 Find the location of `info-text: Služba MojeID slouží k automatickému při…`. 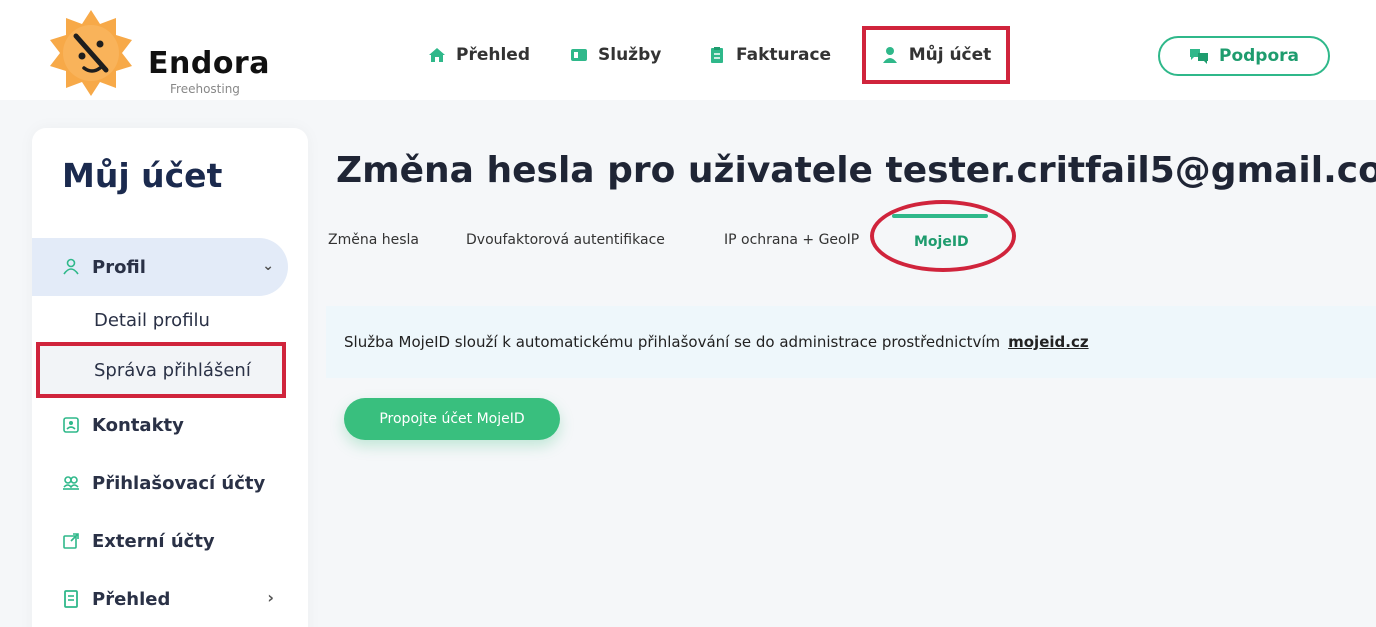

info-text: Služba MojeID slouží k automatickému při… is located at coordinates (672, 342).